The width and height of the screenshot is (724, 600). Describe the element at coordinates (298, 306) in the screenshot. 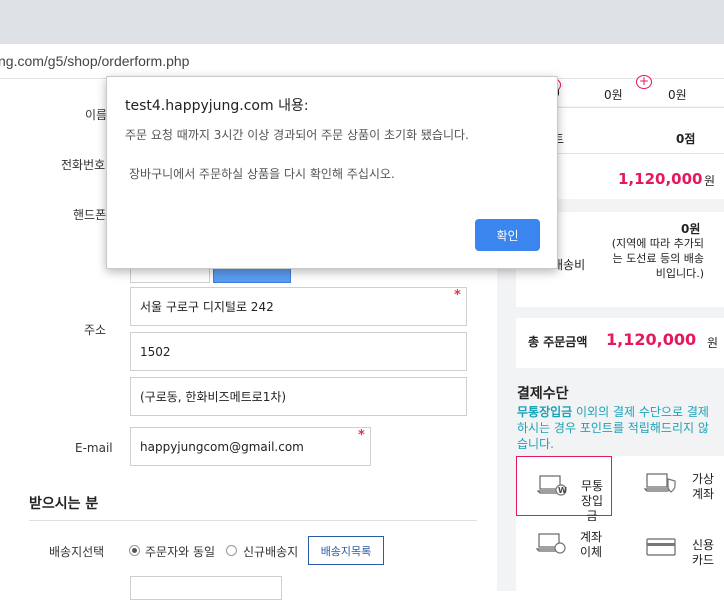

I see `address-line1-input: 서울 구로구 디지털로 242` at that location.